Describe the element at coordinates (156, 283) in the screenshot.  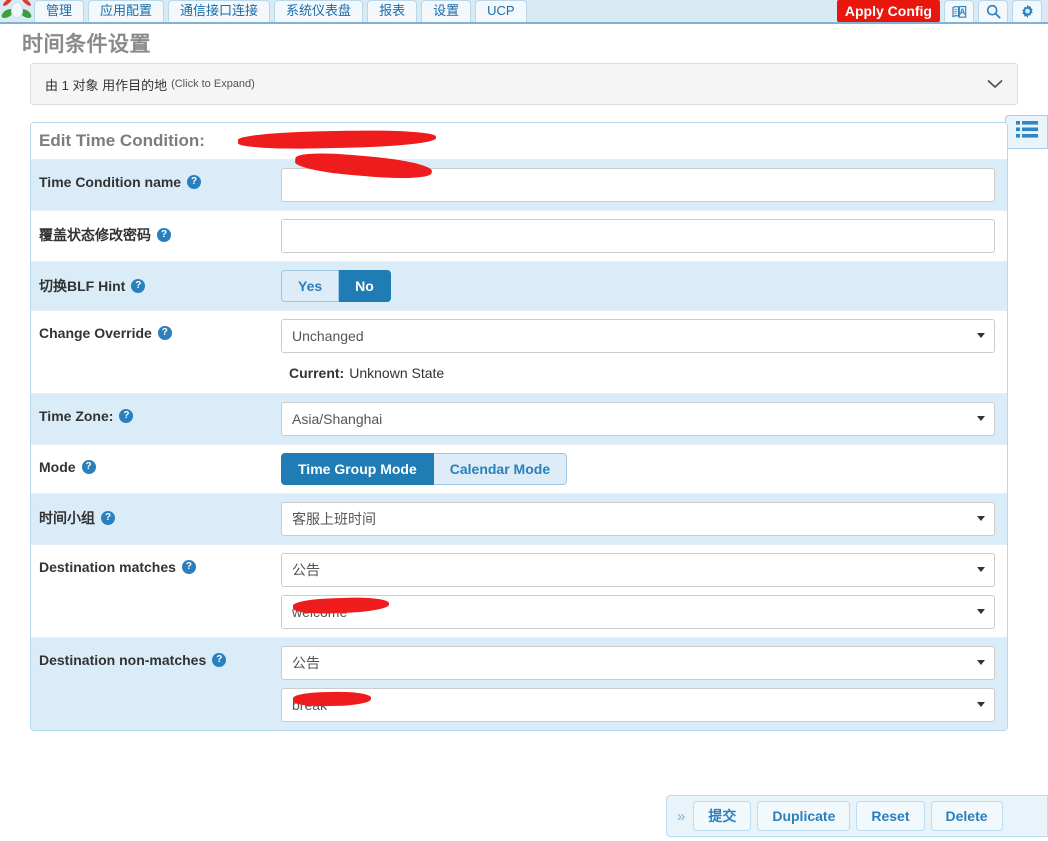
I see `label-blf-hint: 切换BLF Hint ?` at that location.